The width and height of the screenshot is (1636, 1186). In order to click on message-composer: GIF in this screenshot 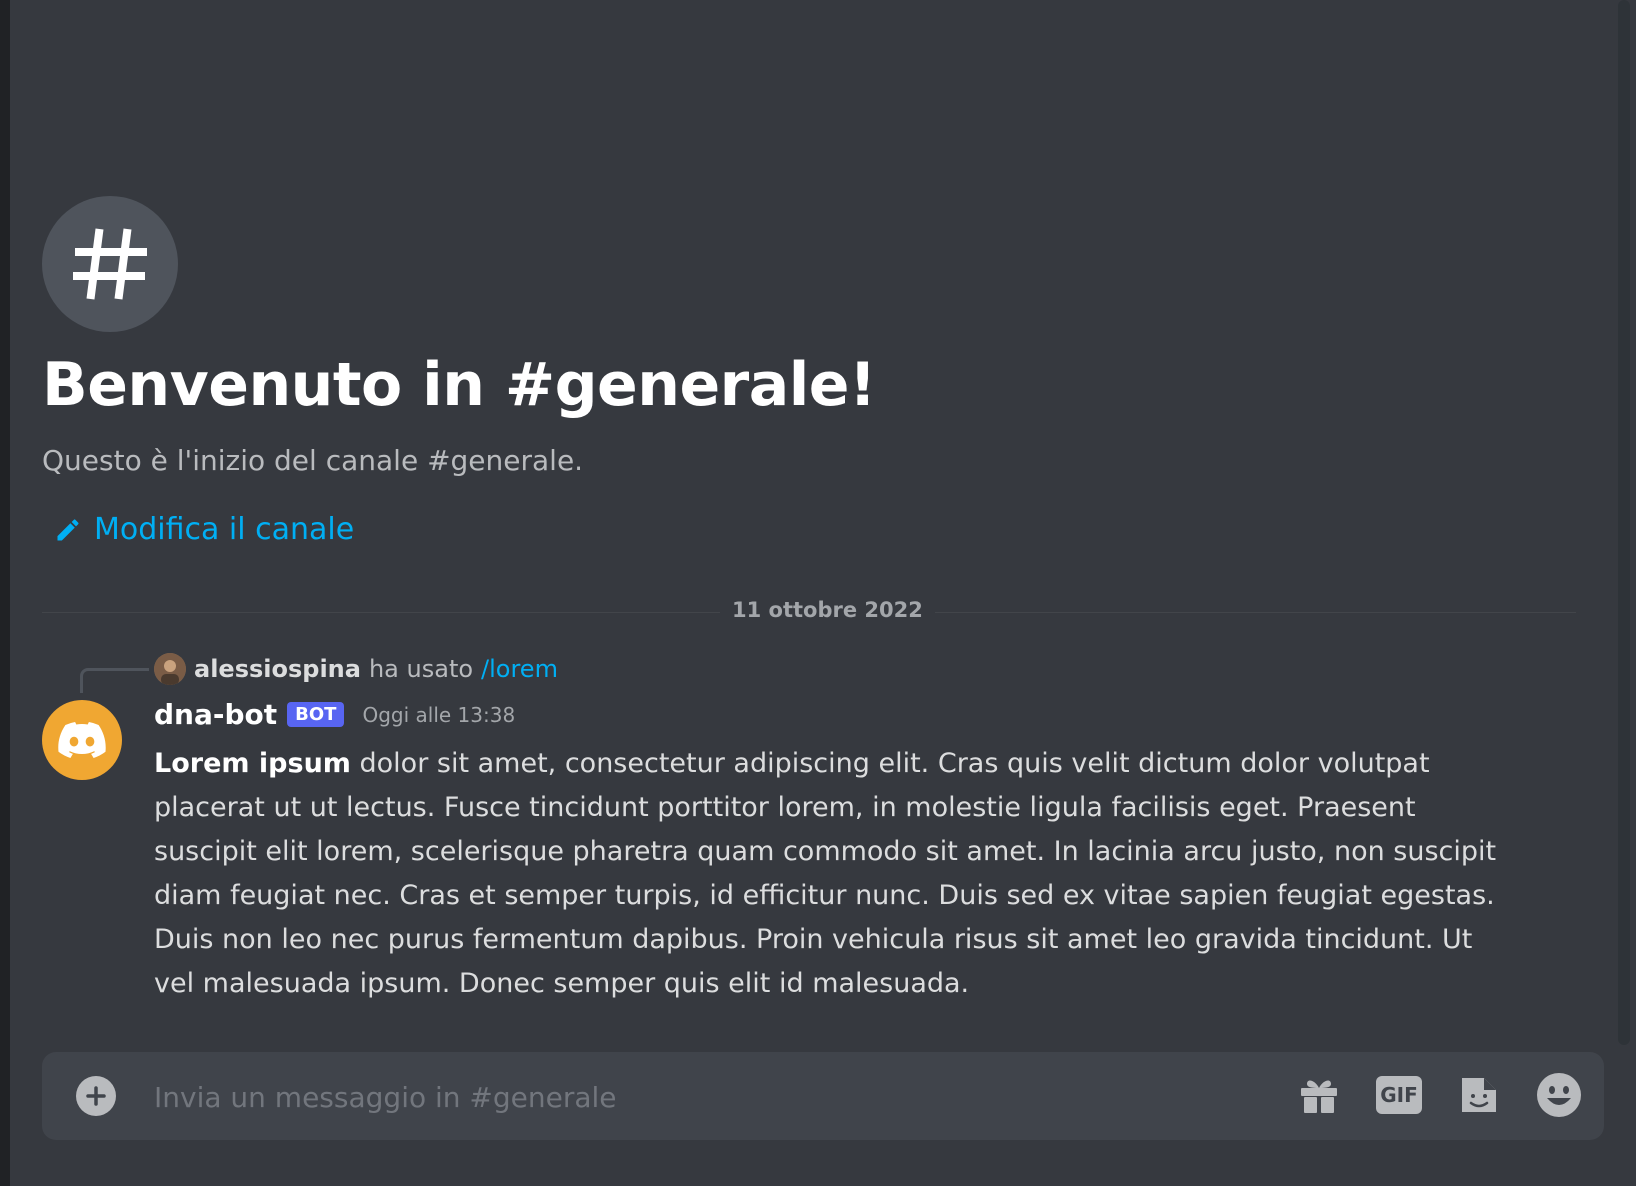, I will do `click(823, 1096)`.